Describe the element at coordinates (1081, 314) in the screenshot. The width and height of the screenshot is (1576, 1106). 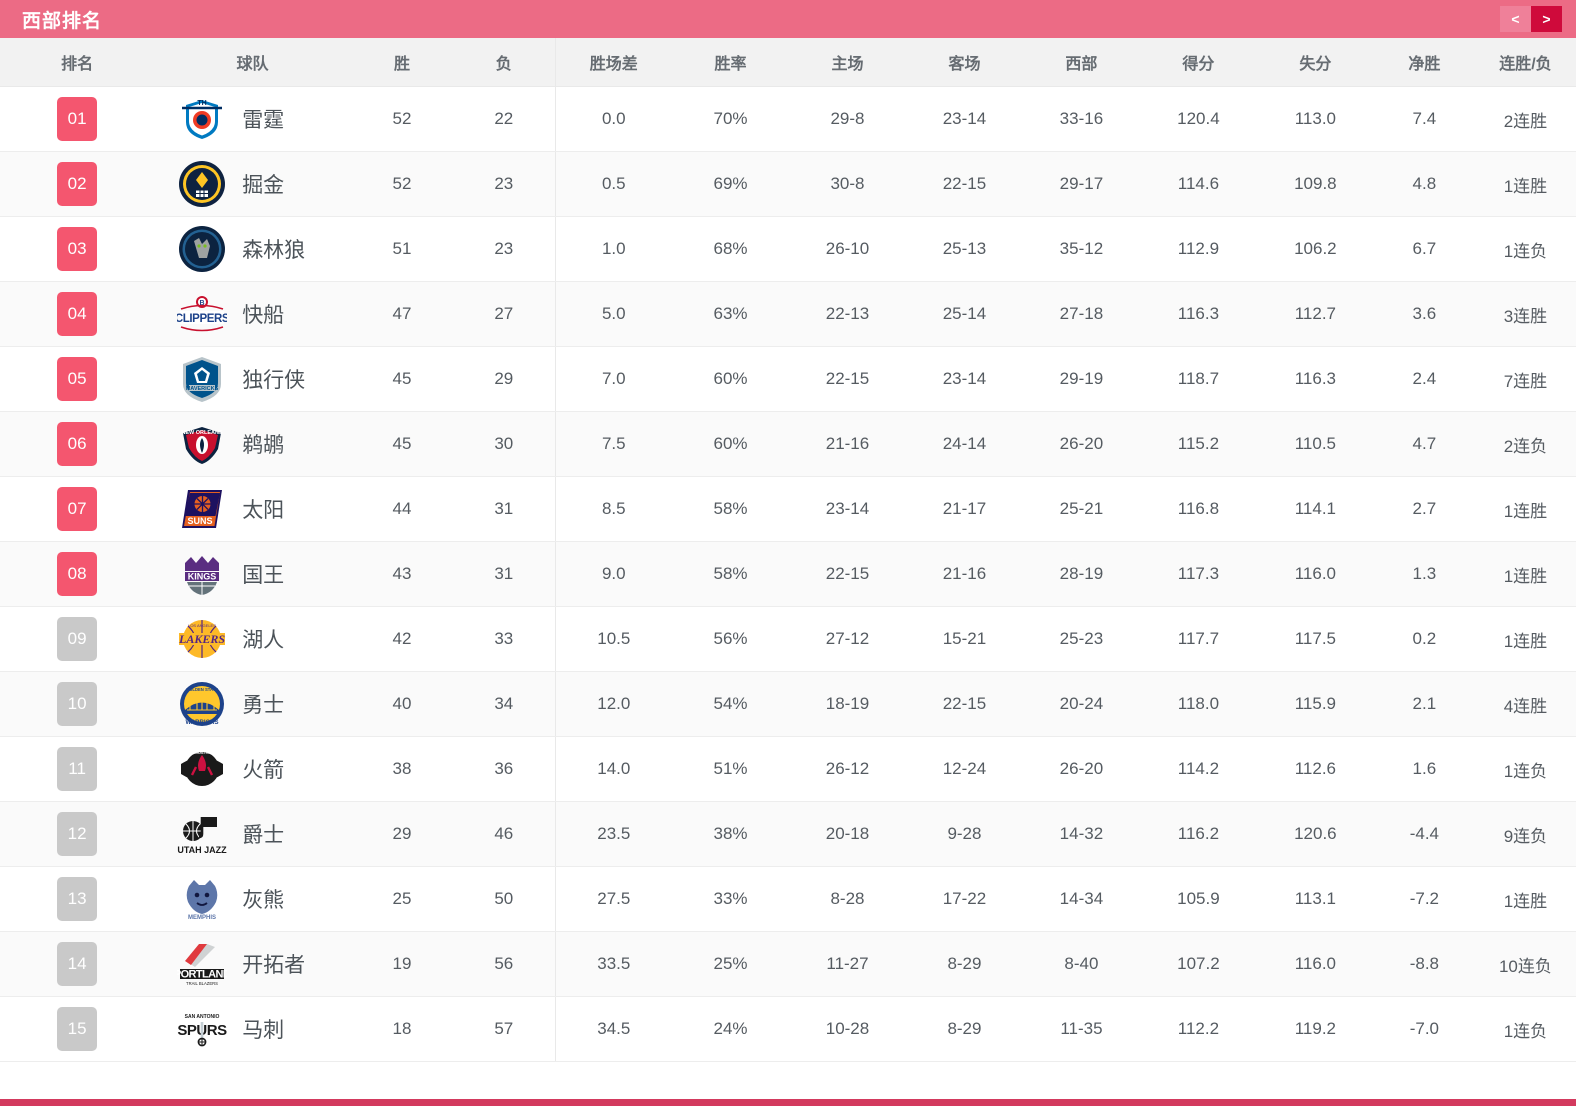
I see `cell-conference-record: 27-18` at that location.